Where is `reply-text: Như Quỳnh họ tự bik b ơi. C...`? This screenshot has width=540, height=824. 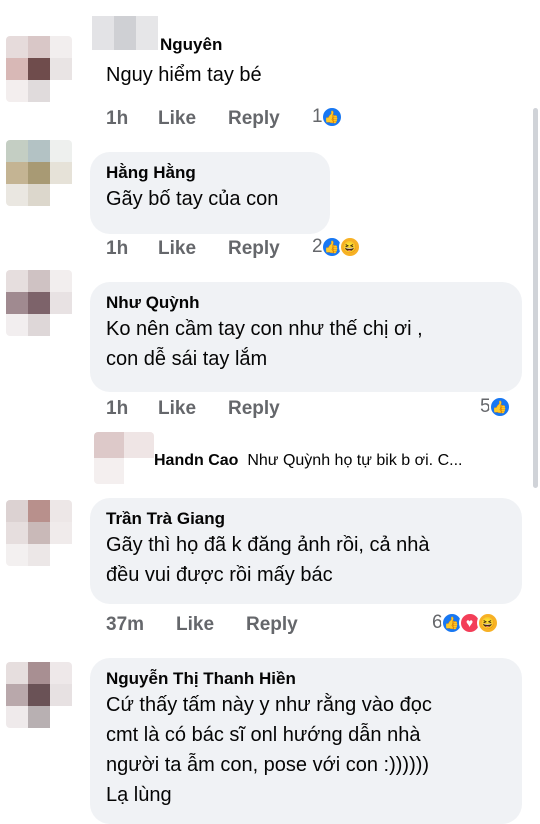 reply-text: Như Quỳnh họ tự bik b ơi. C... is located at coordinates (355, 460).